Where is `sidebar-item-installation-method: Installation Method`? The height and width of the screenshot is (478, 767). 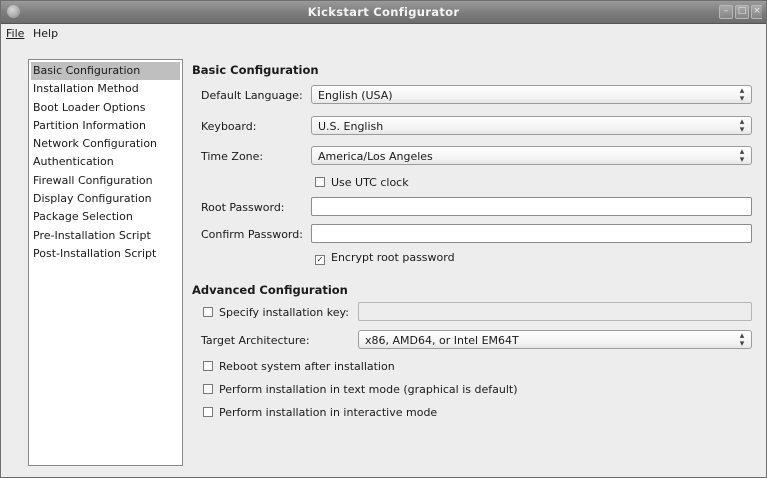
sidebar-item-installation-method: Installation Method is located at coordinates (105, 89).